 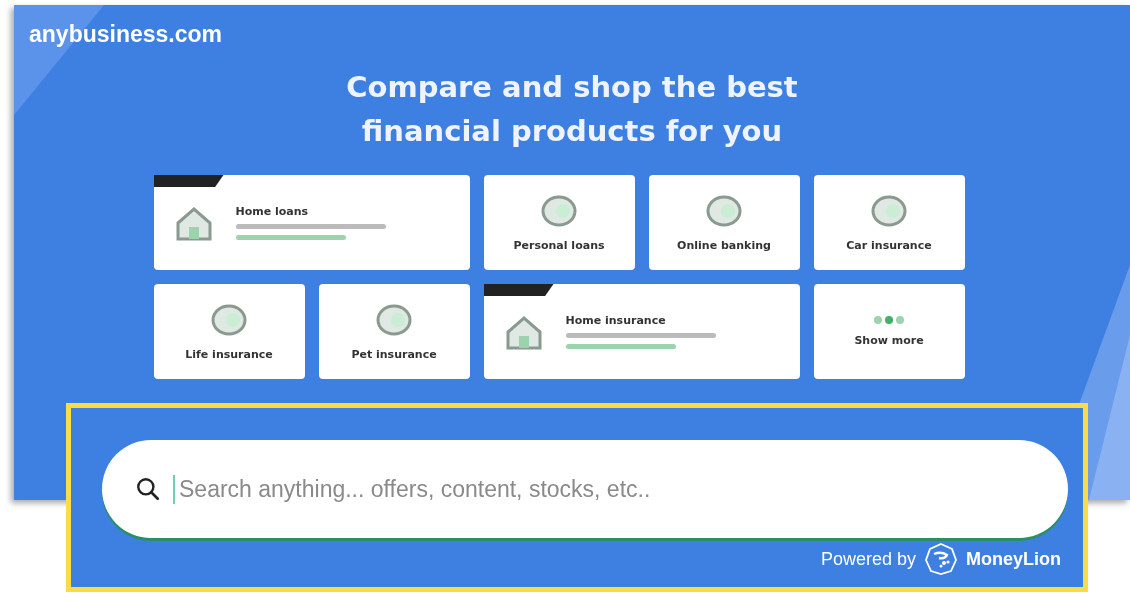 What do you see at coordinates (311, 222) in the screenshot?
I see `product-card: Home loans` at bounding box center [311, 222].